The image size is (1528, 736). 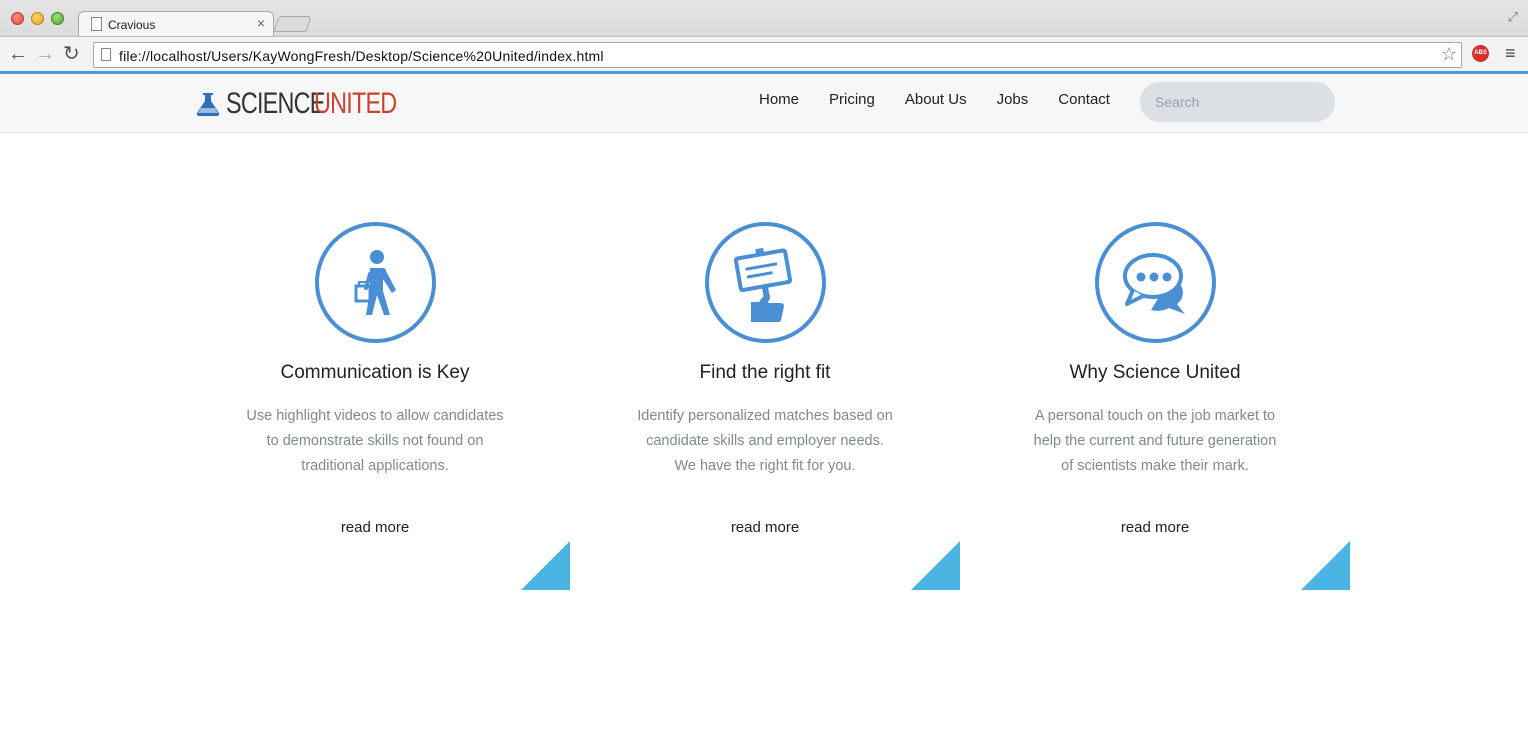 I want to click on minimize-window-button, so click(x=37, y=18).